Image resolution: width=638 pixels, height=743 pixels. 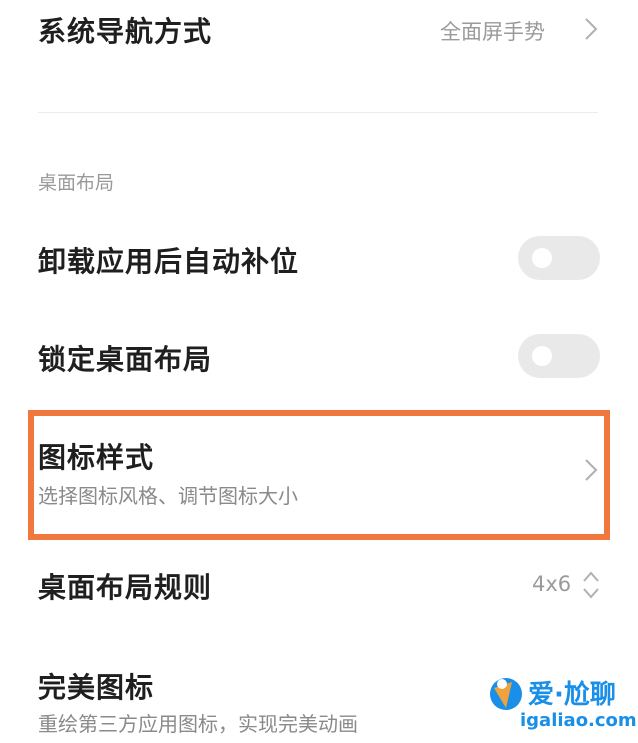 I want to click on watermark: 爱·尬聊 igaliao.com, so click(x=559, y=703).